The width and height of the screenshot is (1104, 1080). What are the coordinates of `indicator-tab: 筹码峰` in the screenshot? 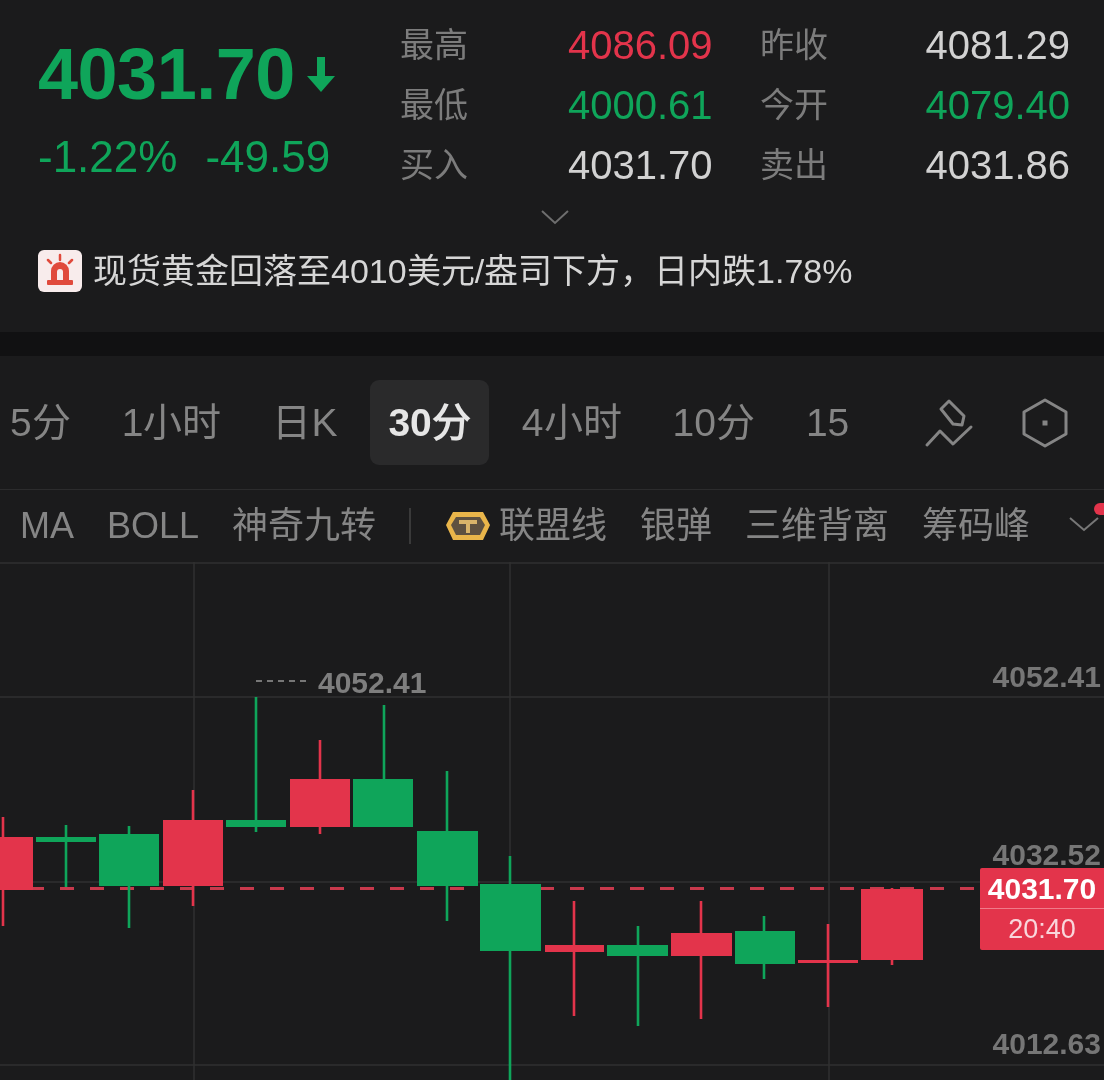 It's located at (976, 526).